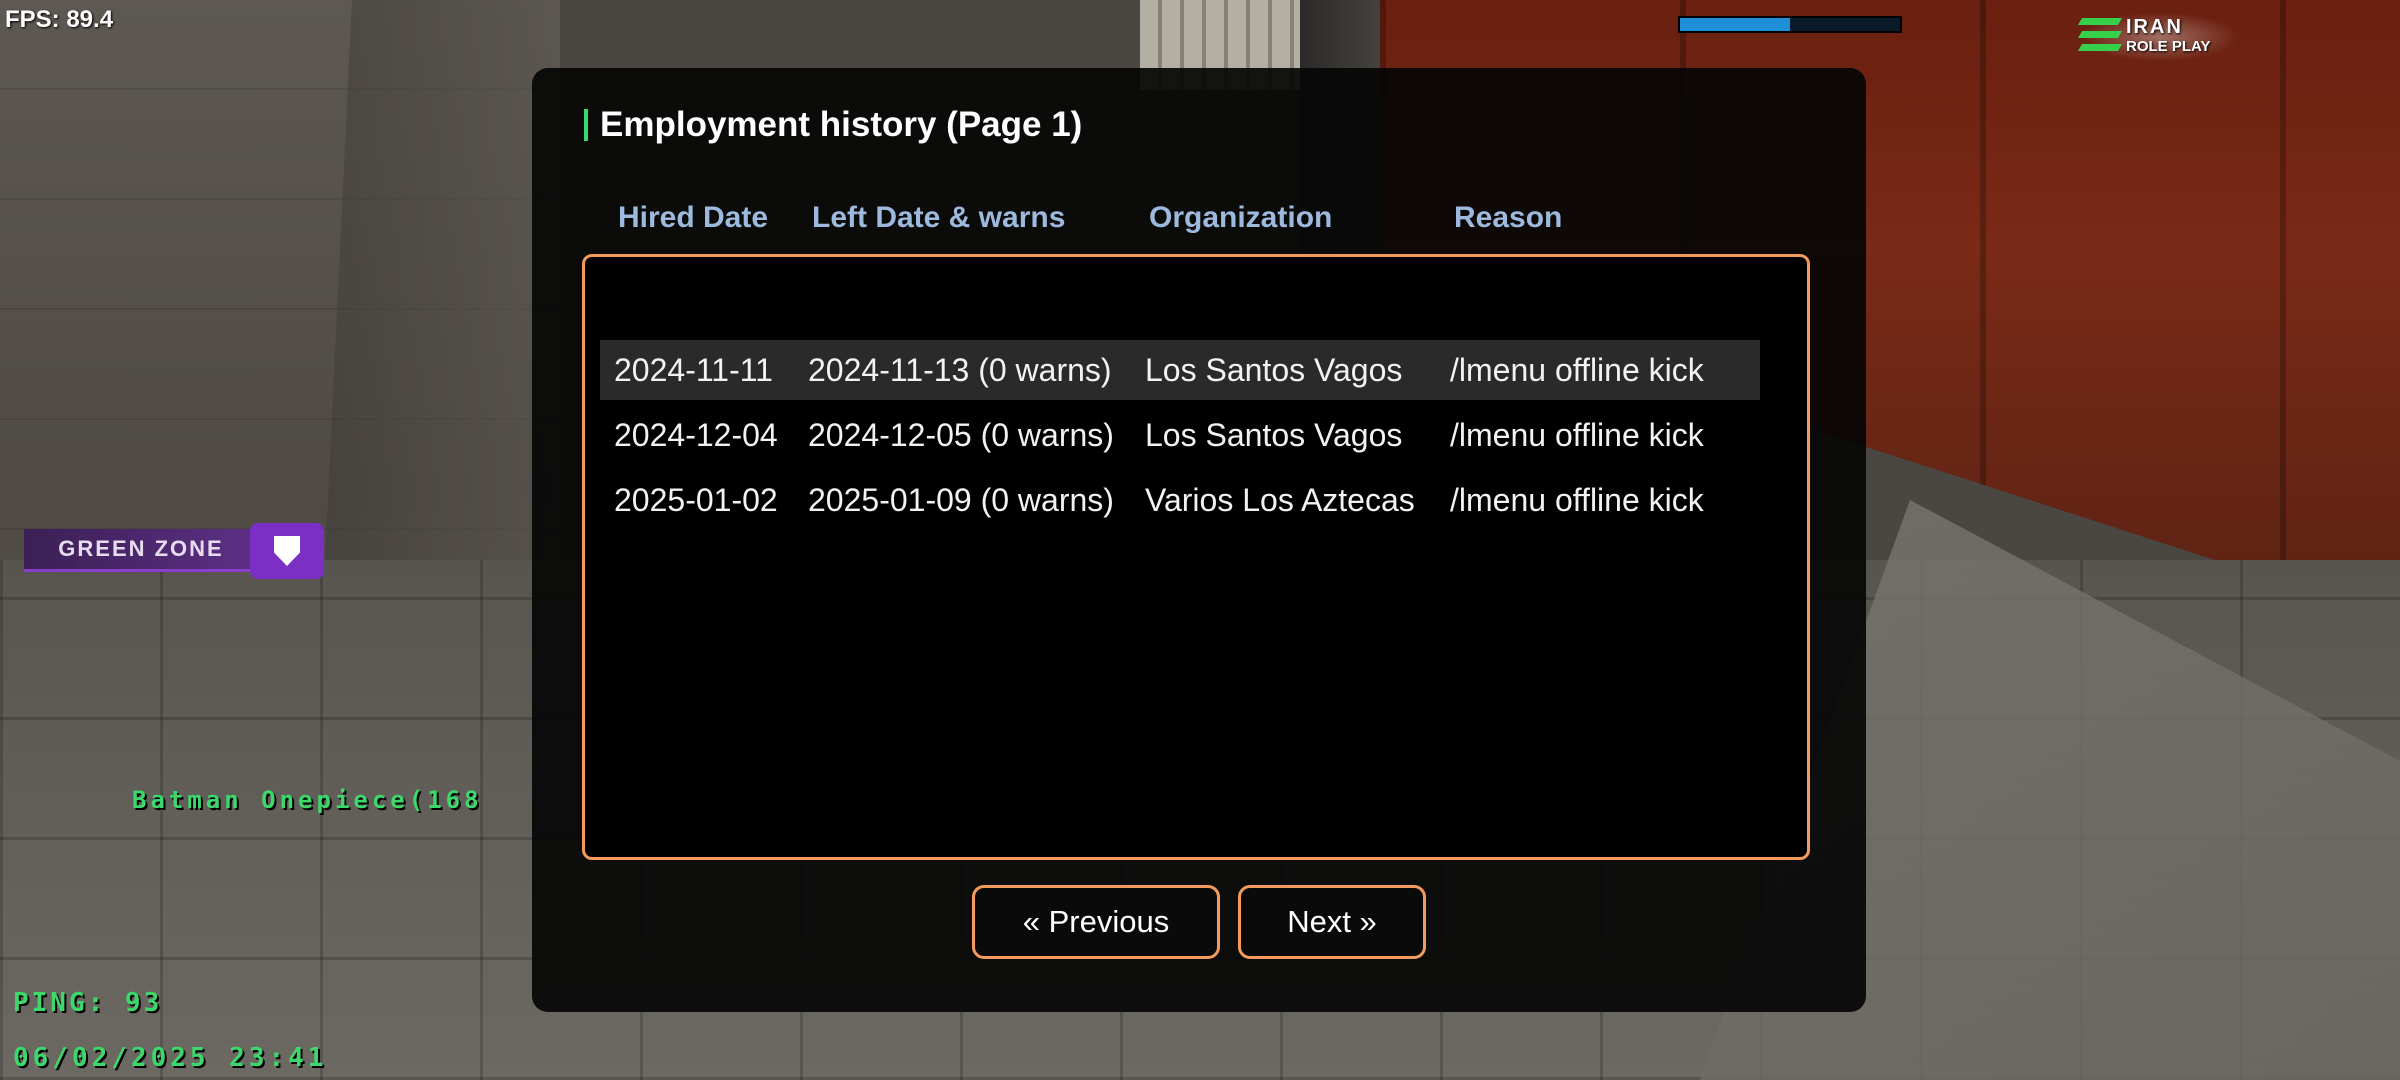  I want to click on logo-title: IRAN, so click(2154, 27).